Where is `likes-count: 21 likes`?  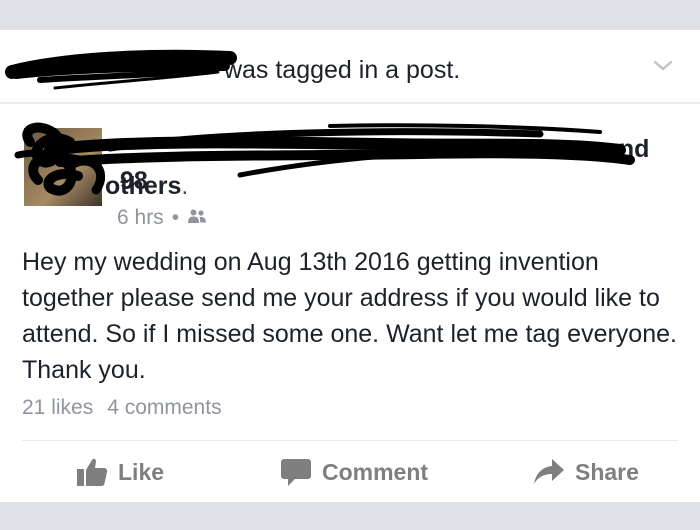 likes-count: 21 likes is located at coordinates (57, 407).